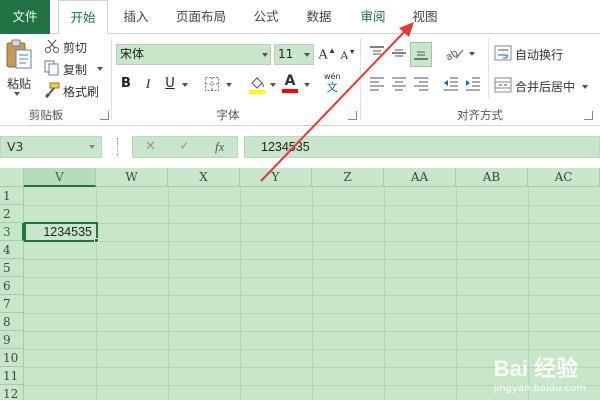 The image size is (600, 400). I want to click on align-right-button, so click(421, 84).